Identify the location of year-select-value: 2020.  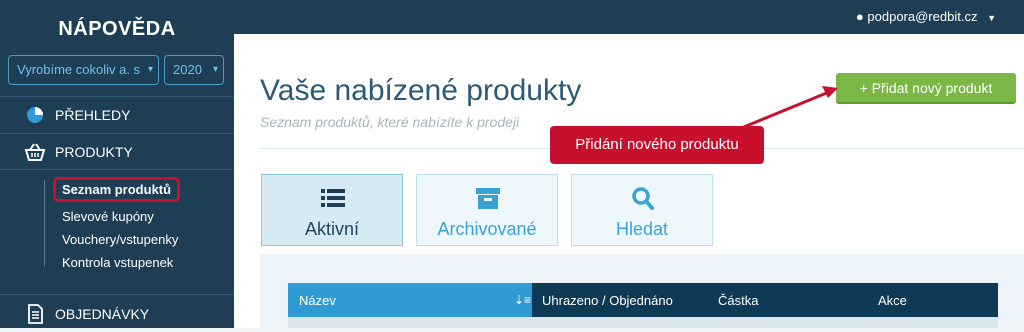
(187, 69).